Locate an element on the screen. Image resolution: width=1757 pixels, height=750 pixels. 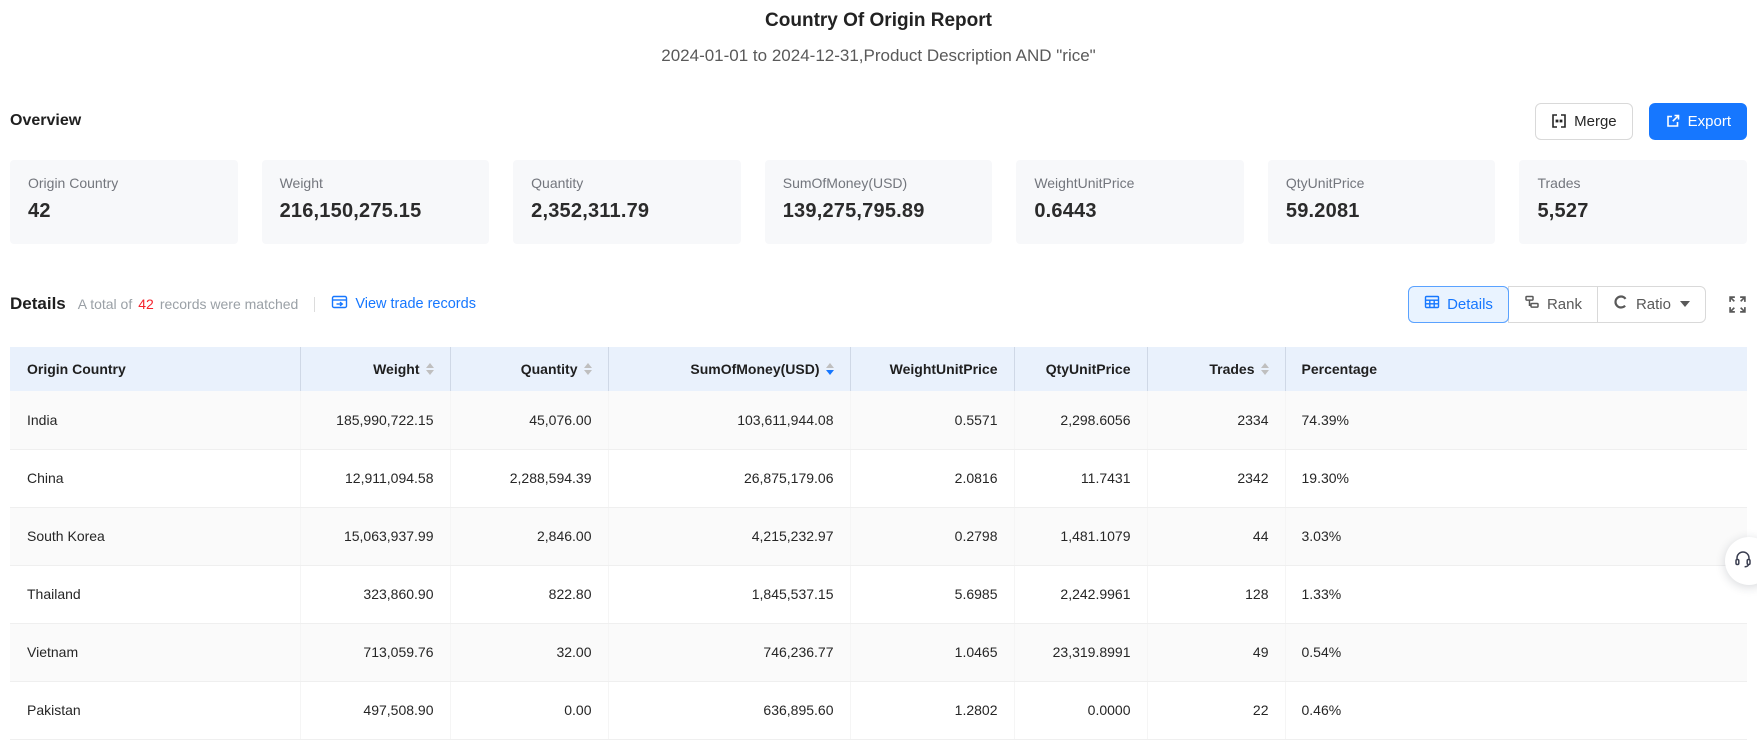
export-button-label: Export is located at coordinates (1709, 121).